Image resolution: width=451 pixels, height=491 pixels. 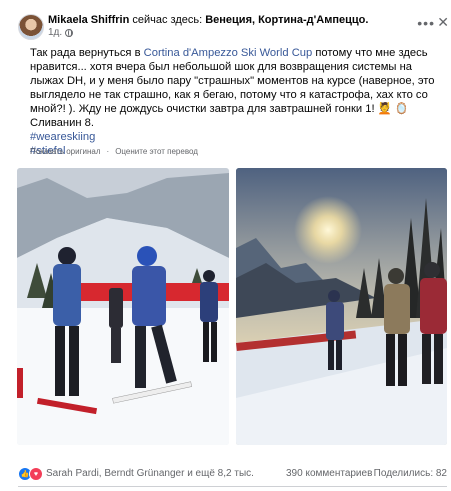 What do you see at coordinates (114, 151) in the screenshot?
I see `translation-bar: Показать оригинал · Оцените этот перевод` at bounding box center [114, 151].